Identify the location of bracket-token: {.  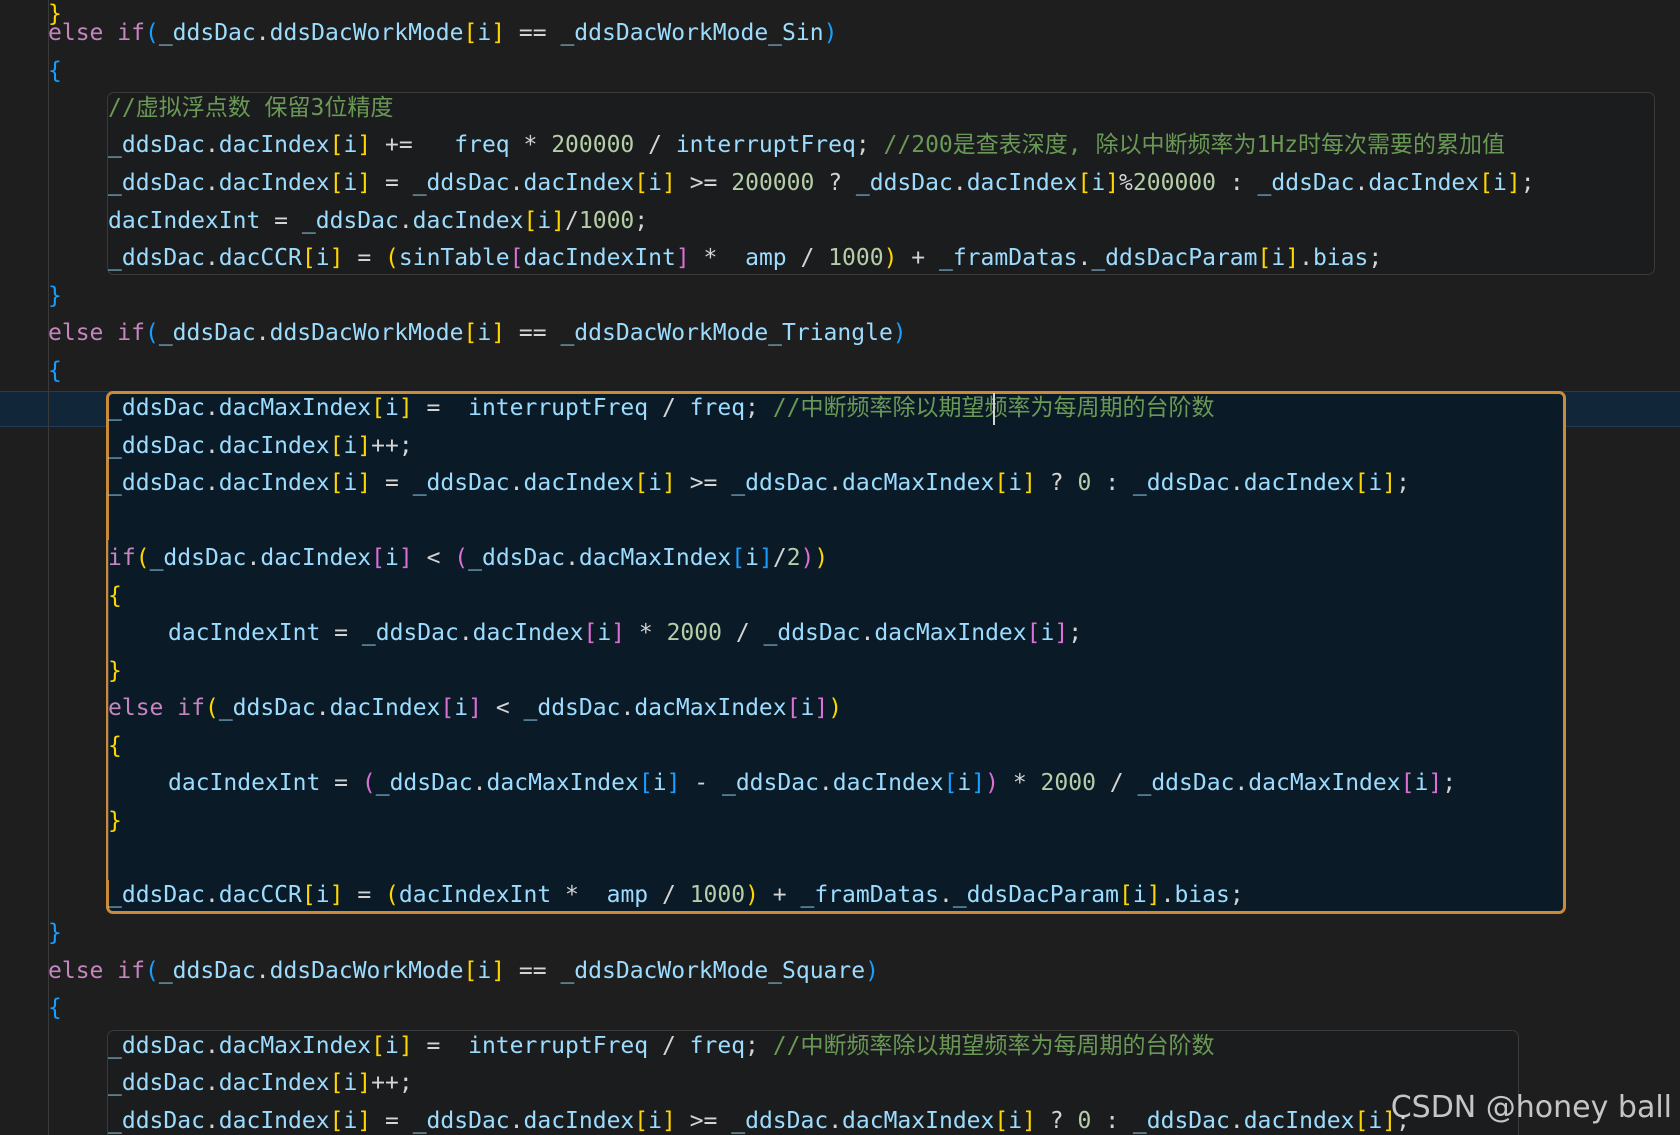
(55, 71).